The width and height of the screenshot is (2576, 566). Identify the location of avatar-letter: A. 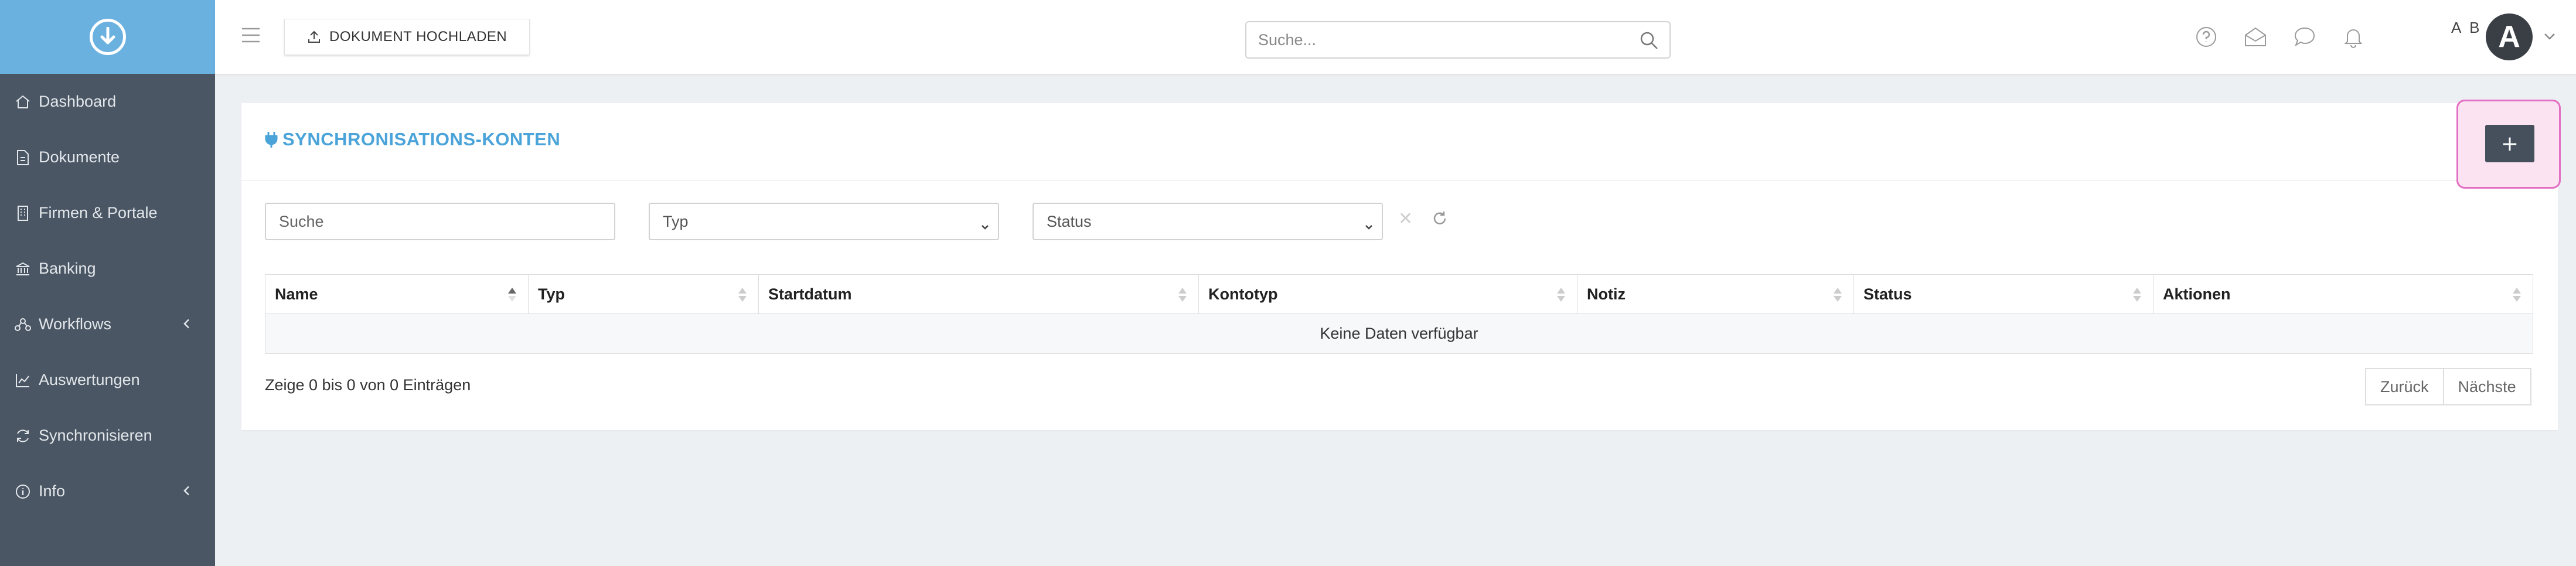
(2509, 37).